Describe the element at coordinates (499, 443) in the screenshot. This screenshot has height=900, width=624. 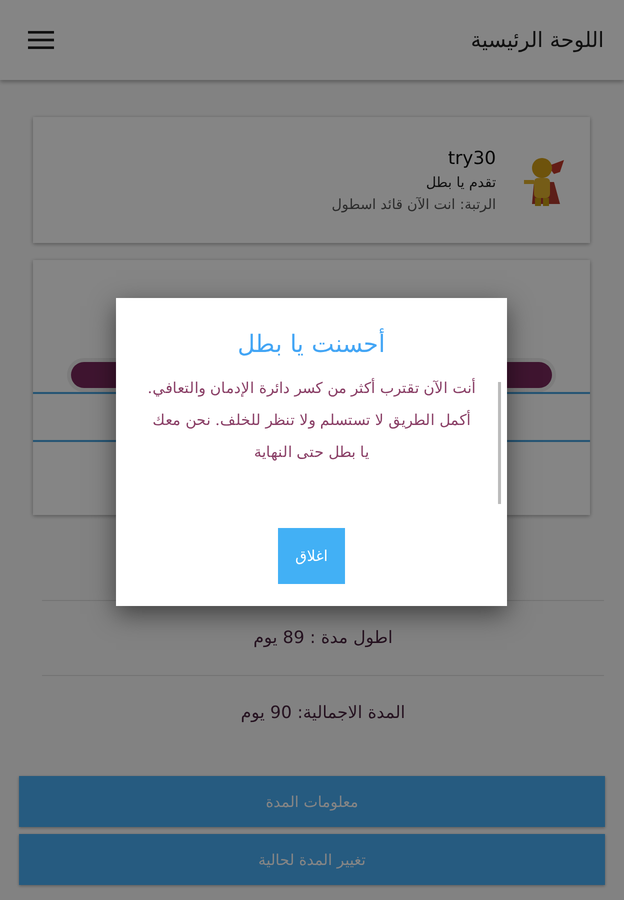
I see `scrollbar` at that location.